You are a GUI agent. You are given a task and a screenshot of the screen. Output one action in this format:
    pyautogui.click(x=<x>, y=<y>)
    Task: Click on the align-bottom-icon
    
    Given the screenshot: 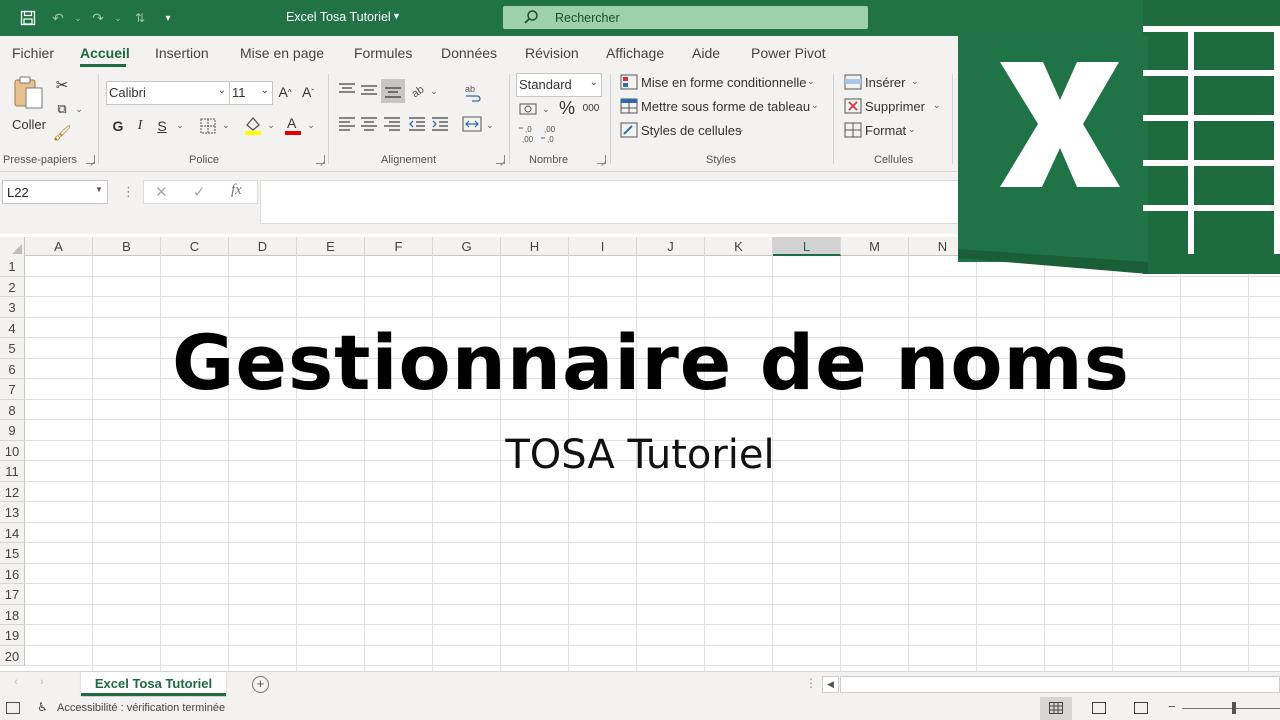 What is the action you would take?
    pyautogui.click(x=393, y=91)
    